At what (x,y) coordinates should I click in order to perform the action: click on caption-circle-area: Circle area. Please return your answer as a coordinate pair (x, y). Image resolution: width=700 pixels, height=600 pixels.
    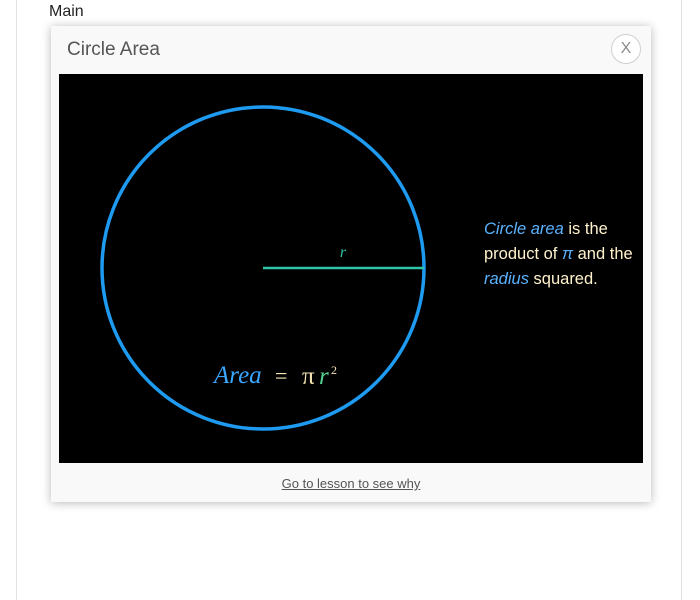
    Looking at the image, I should click on (524, 229).